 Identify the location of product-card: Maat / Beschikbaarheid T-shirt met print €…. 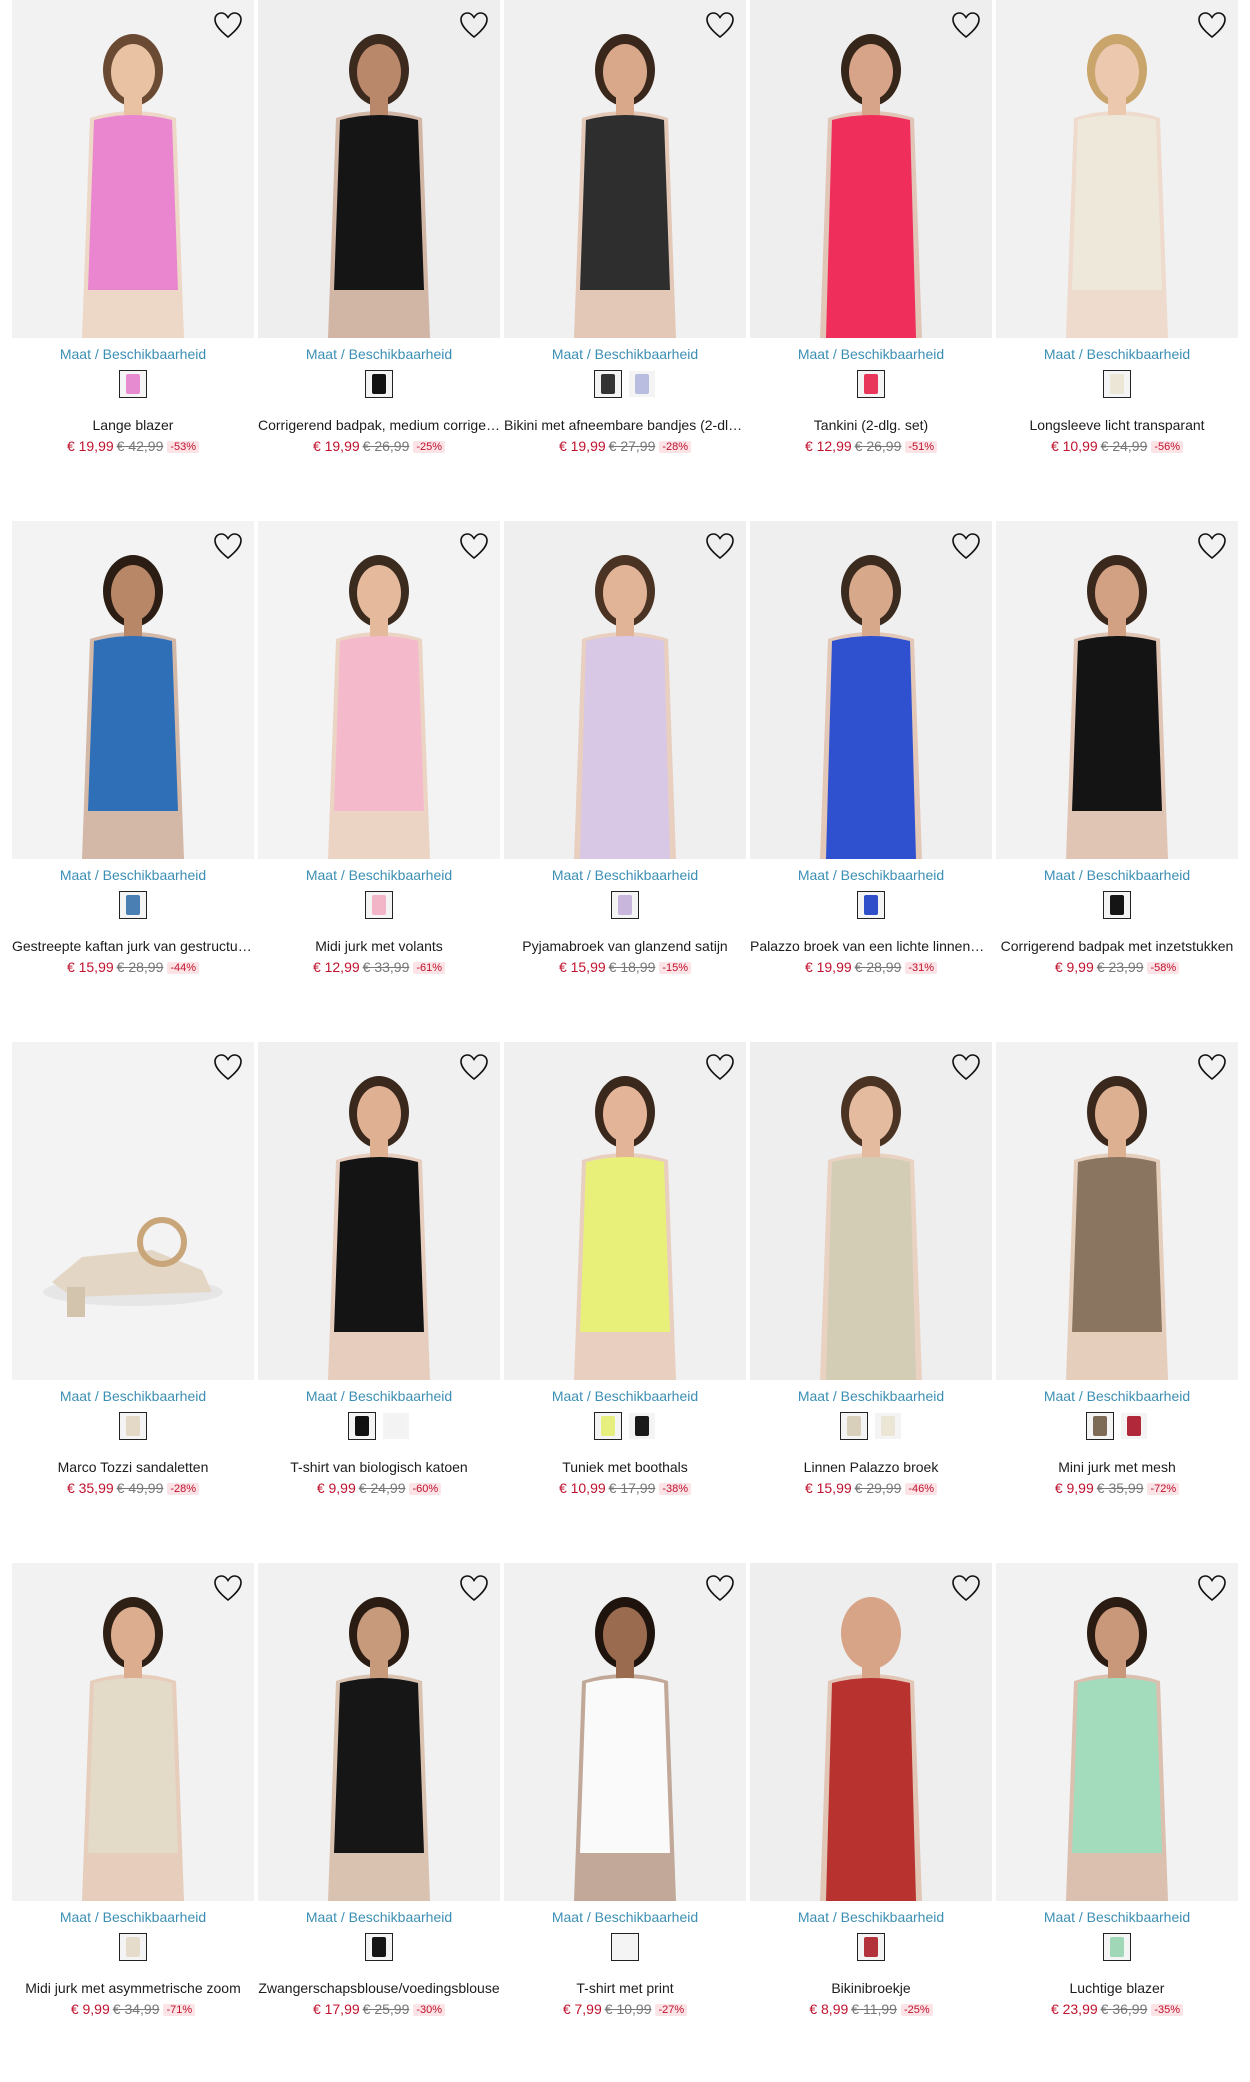
(625, 1803).